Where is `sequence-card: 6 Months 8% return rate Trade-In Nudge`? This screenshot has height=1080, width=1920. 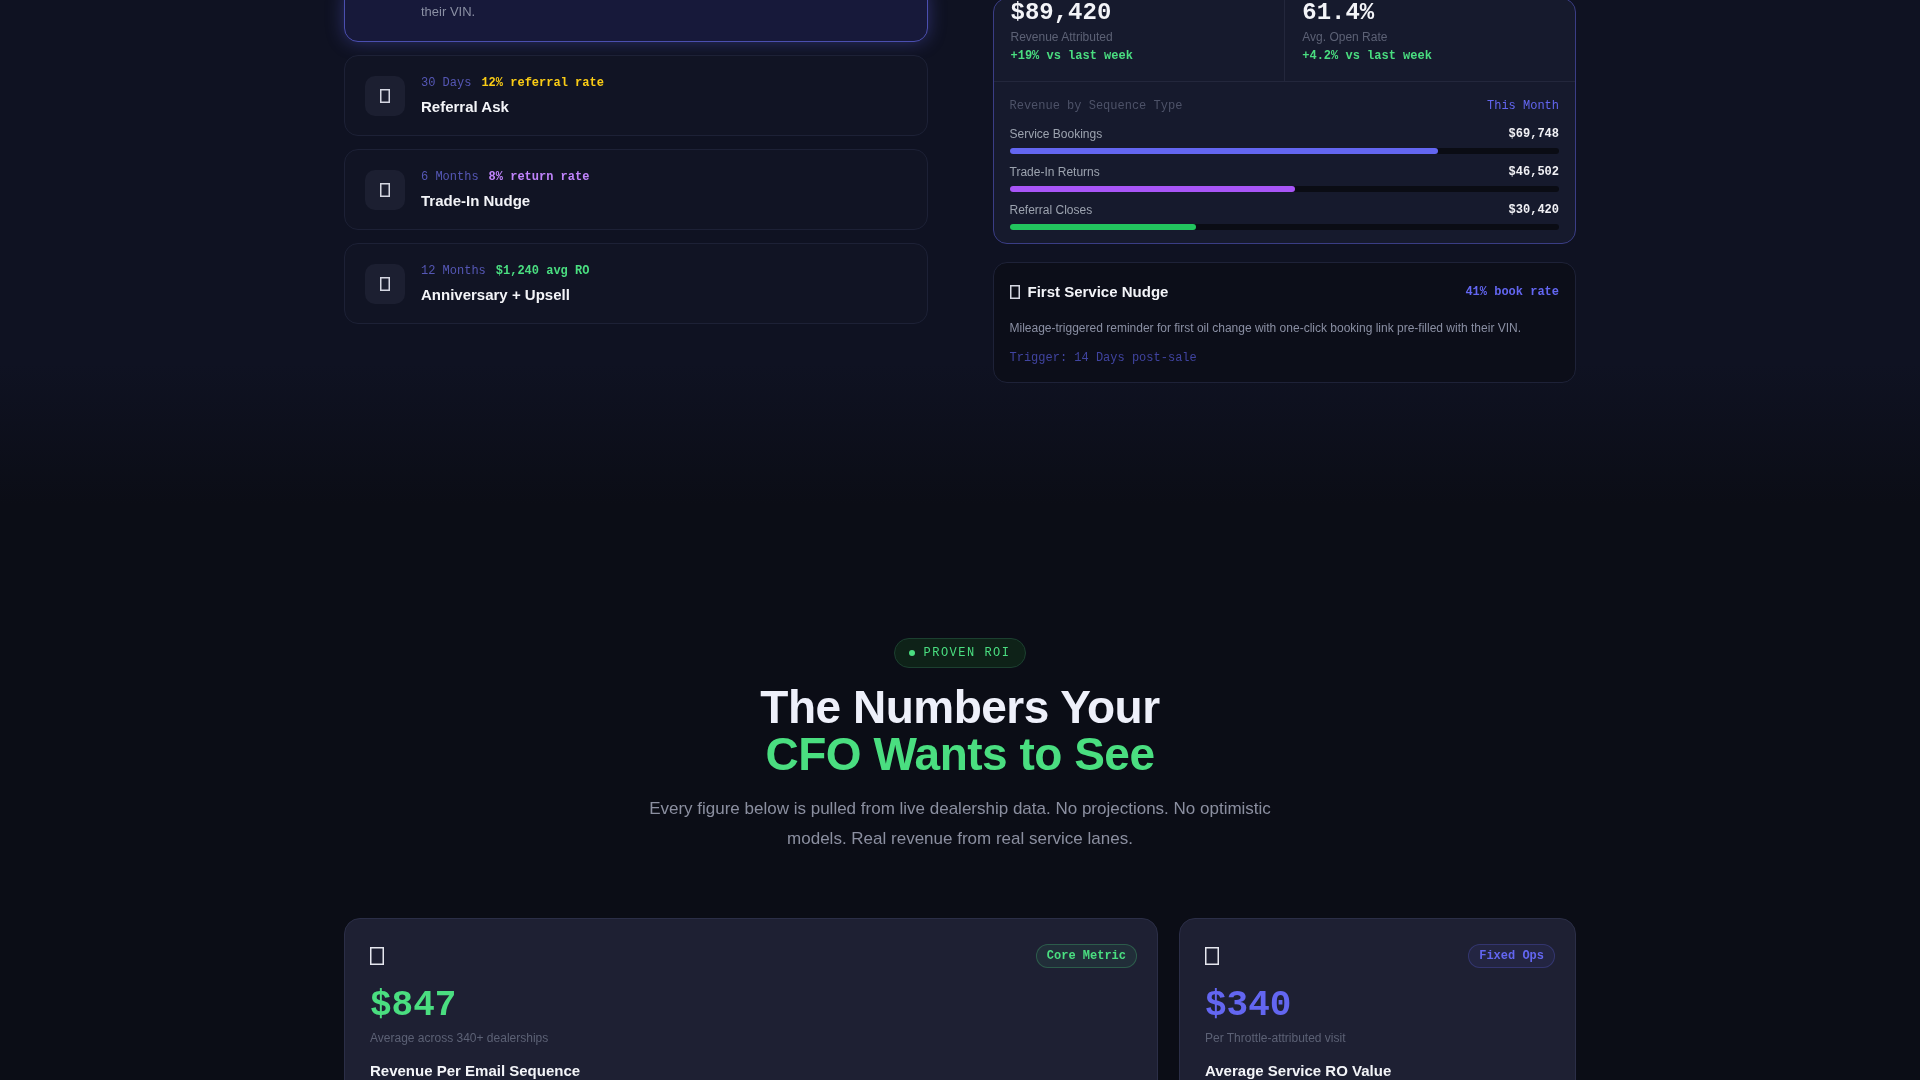 sequence-card: 6 Months 8% return rate Trade-In Nudge is located at coordinates (636, 189).